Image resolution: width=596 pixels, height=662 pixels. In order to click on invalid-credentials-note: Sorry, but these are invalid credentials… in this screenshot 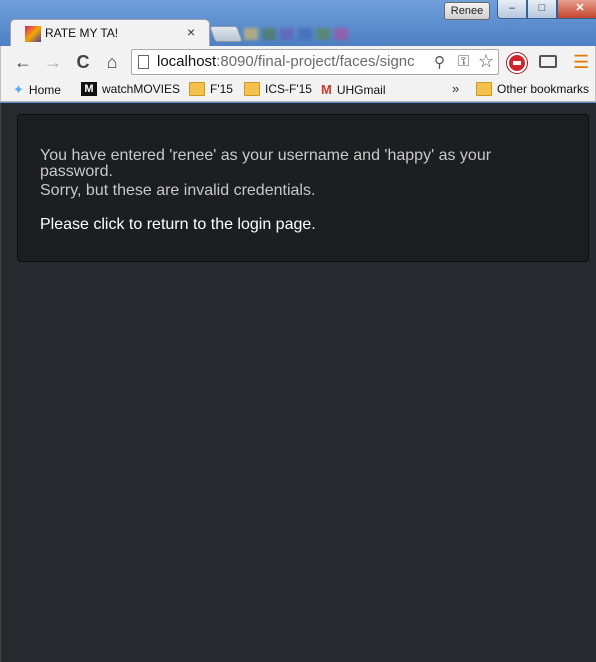, I will do `click(178, 190)`.